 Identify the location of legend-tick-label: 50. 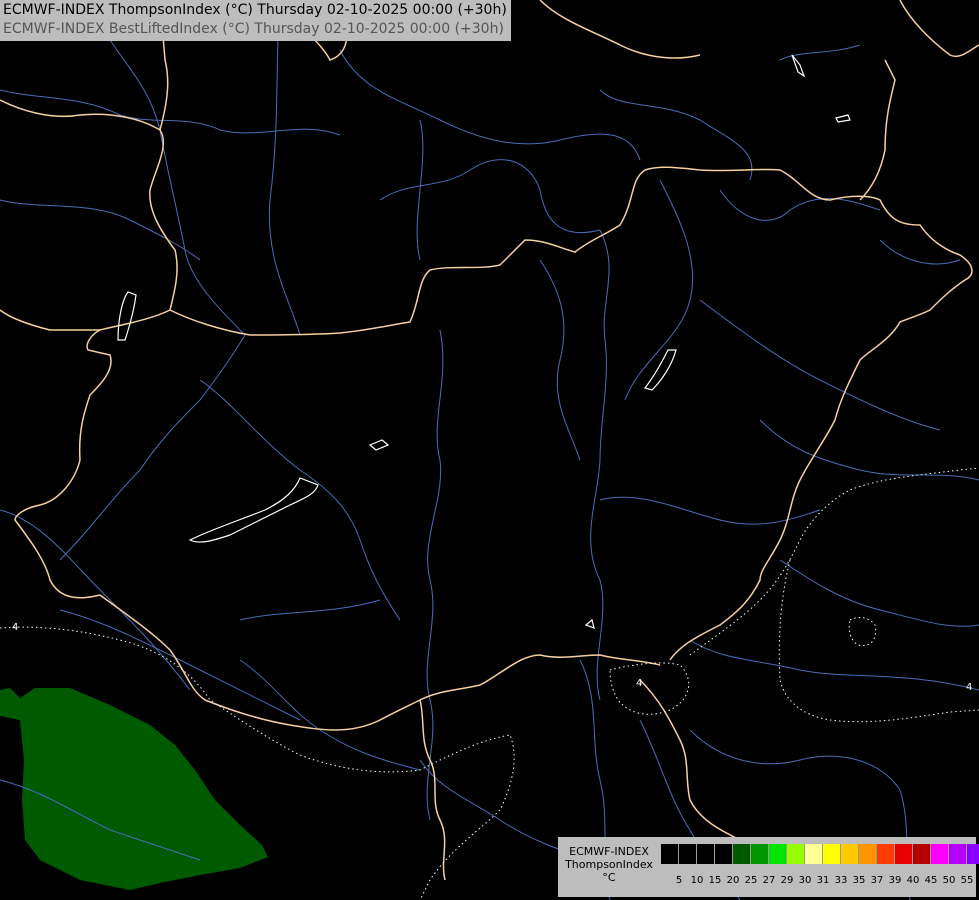
(949, 880).